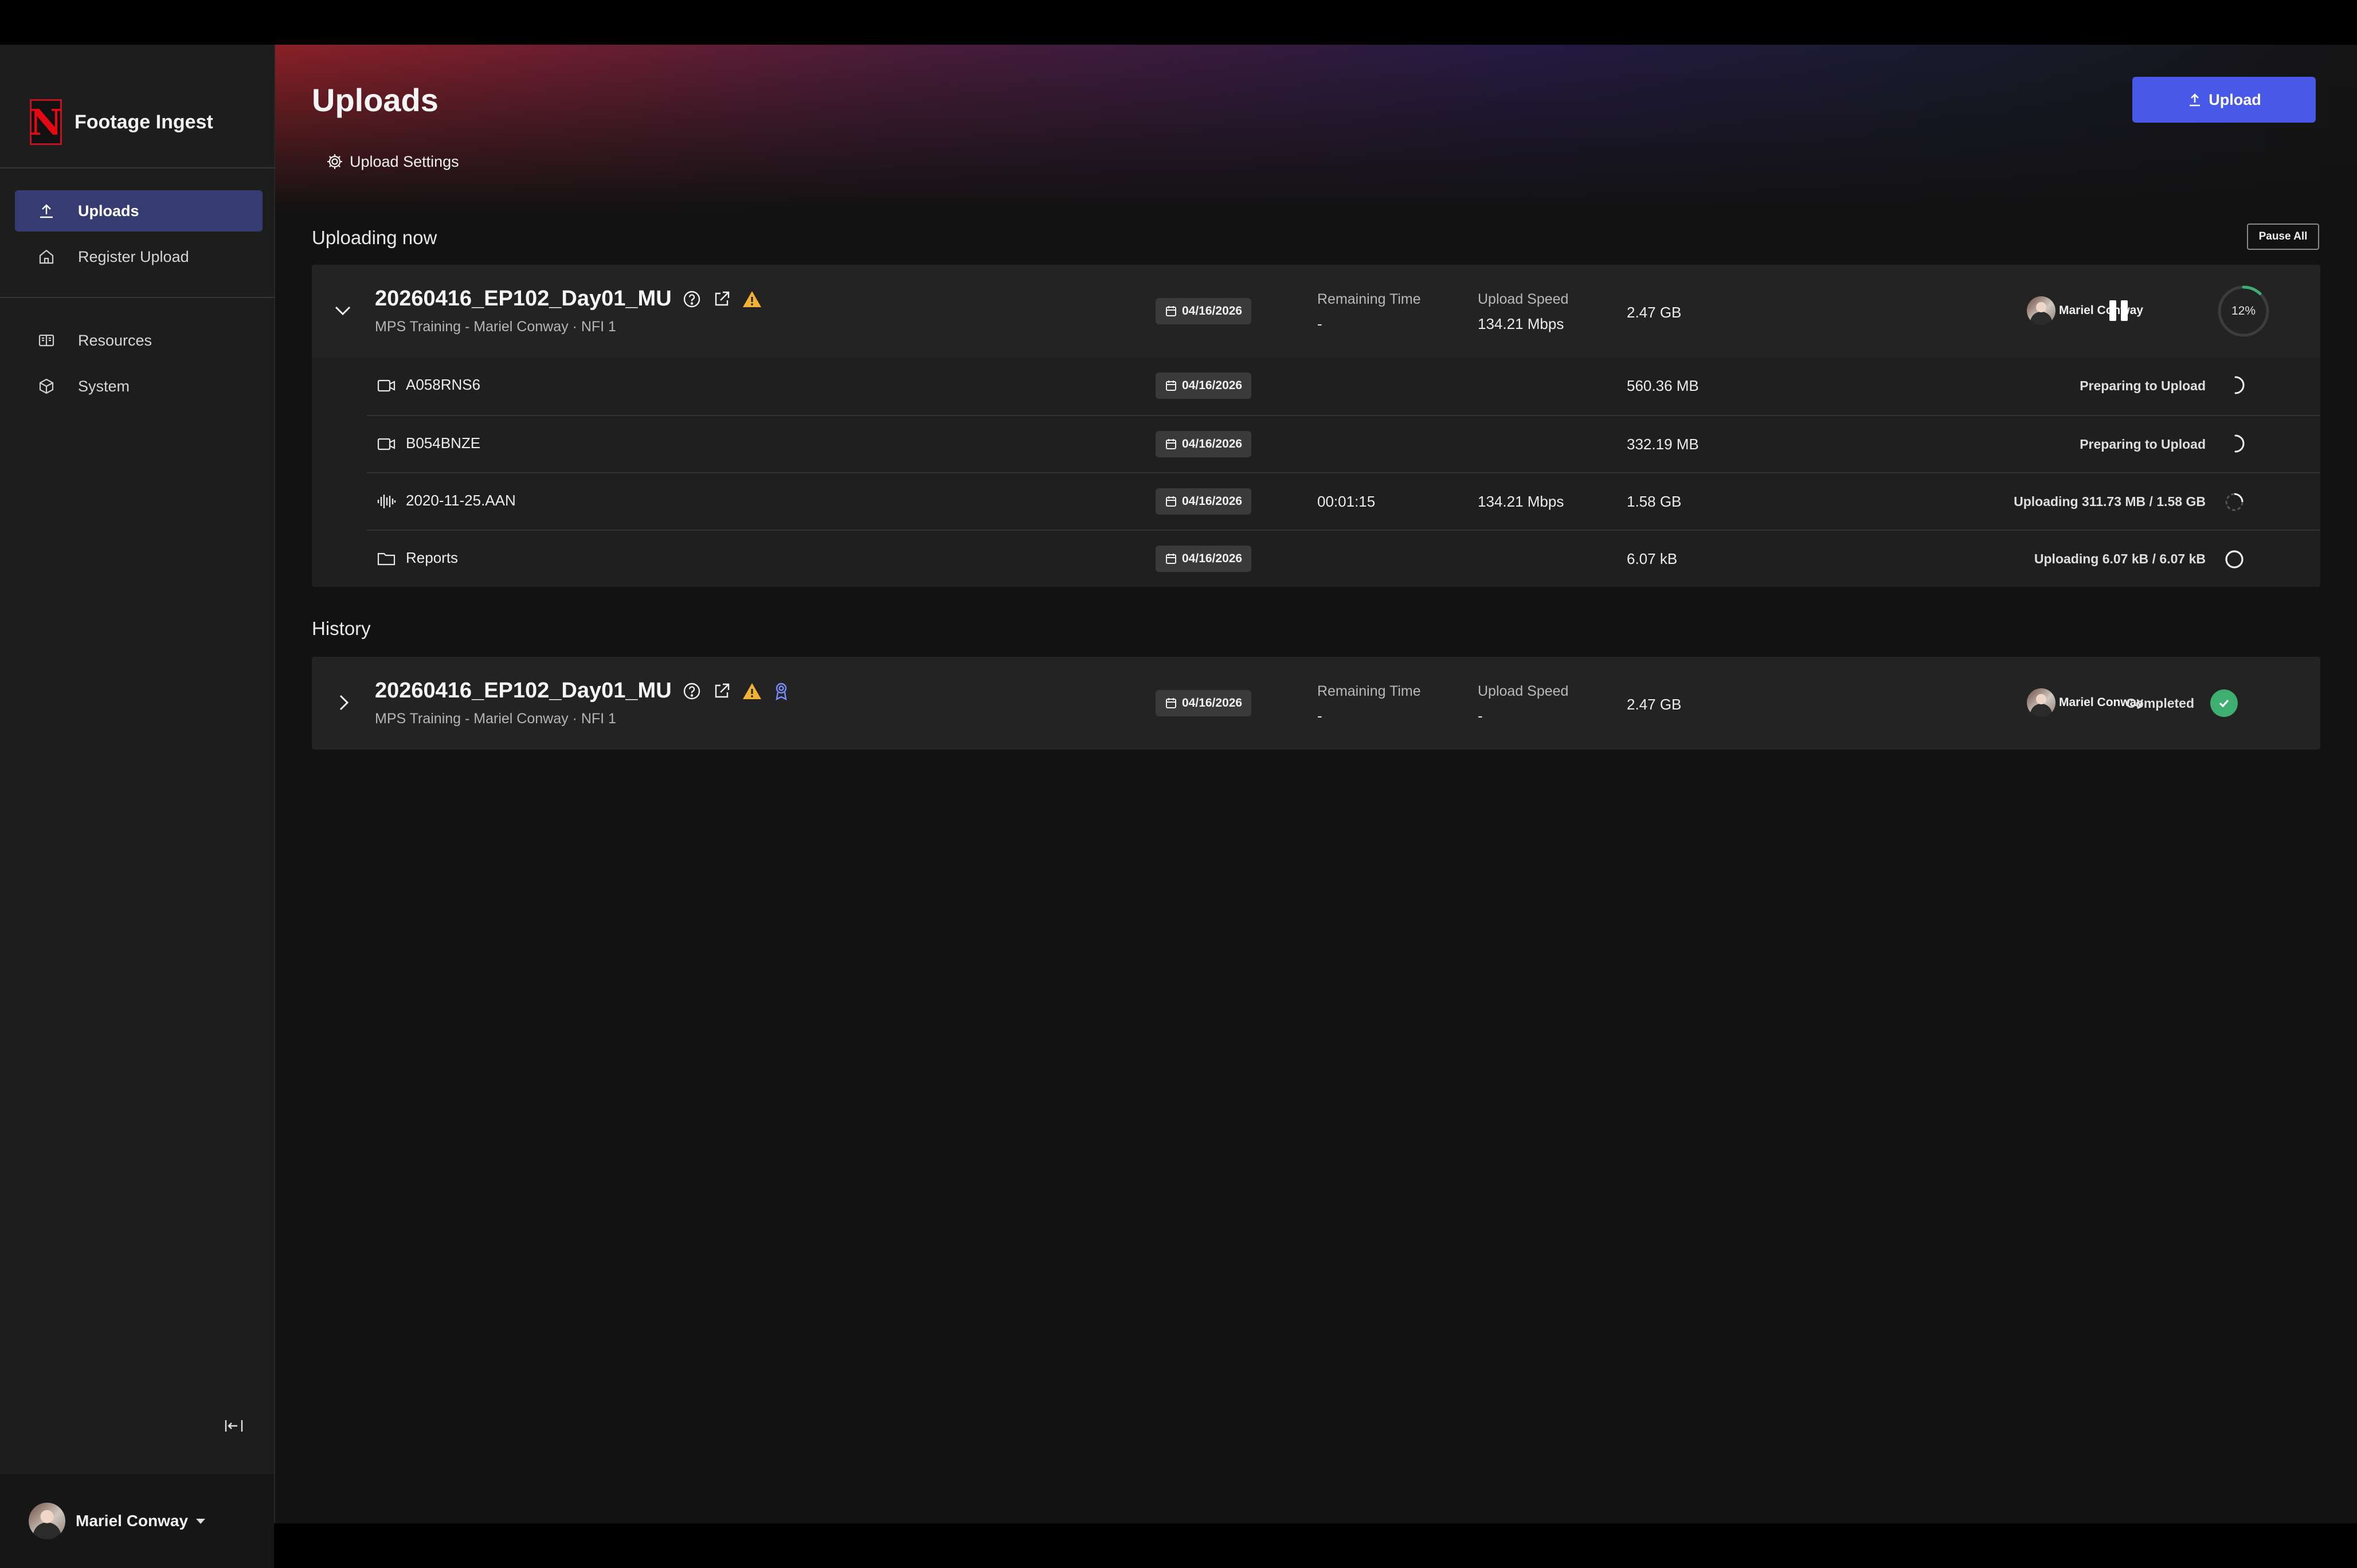 The image size is (2357, 1568). I want to click on file-status: Preparing to Upload, so click(2143, 444).